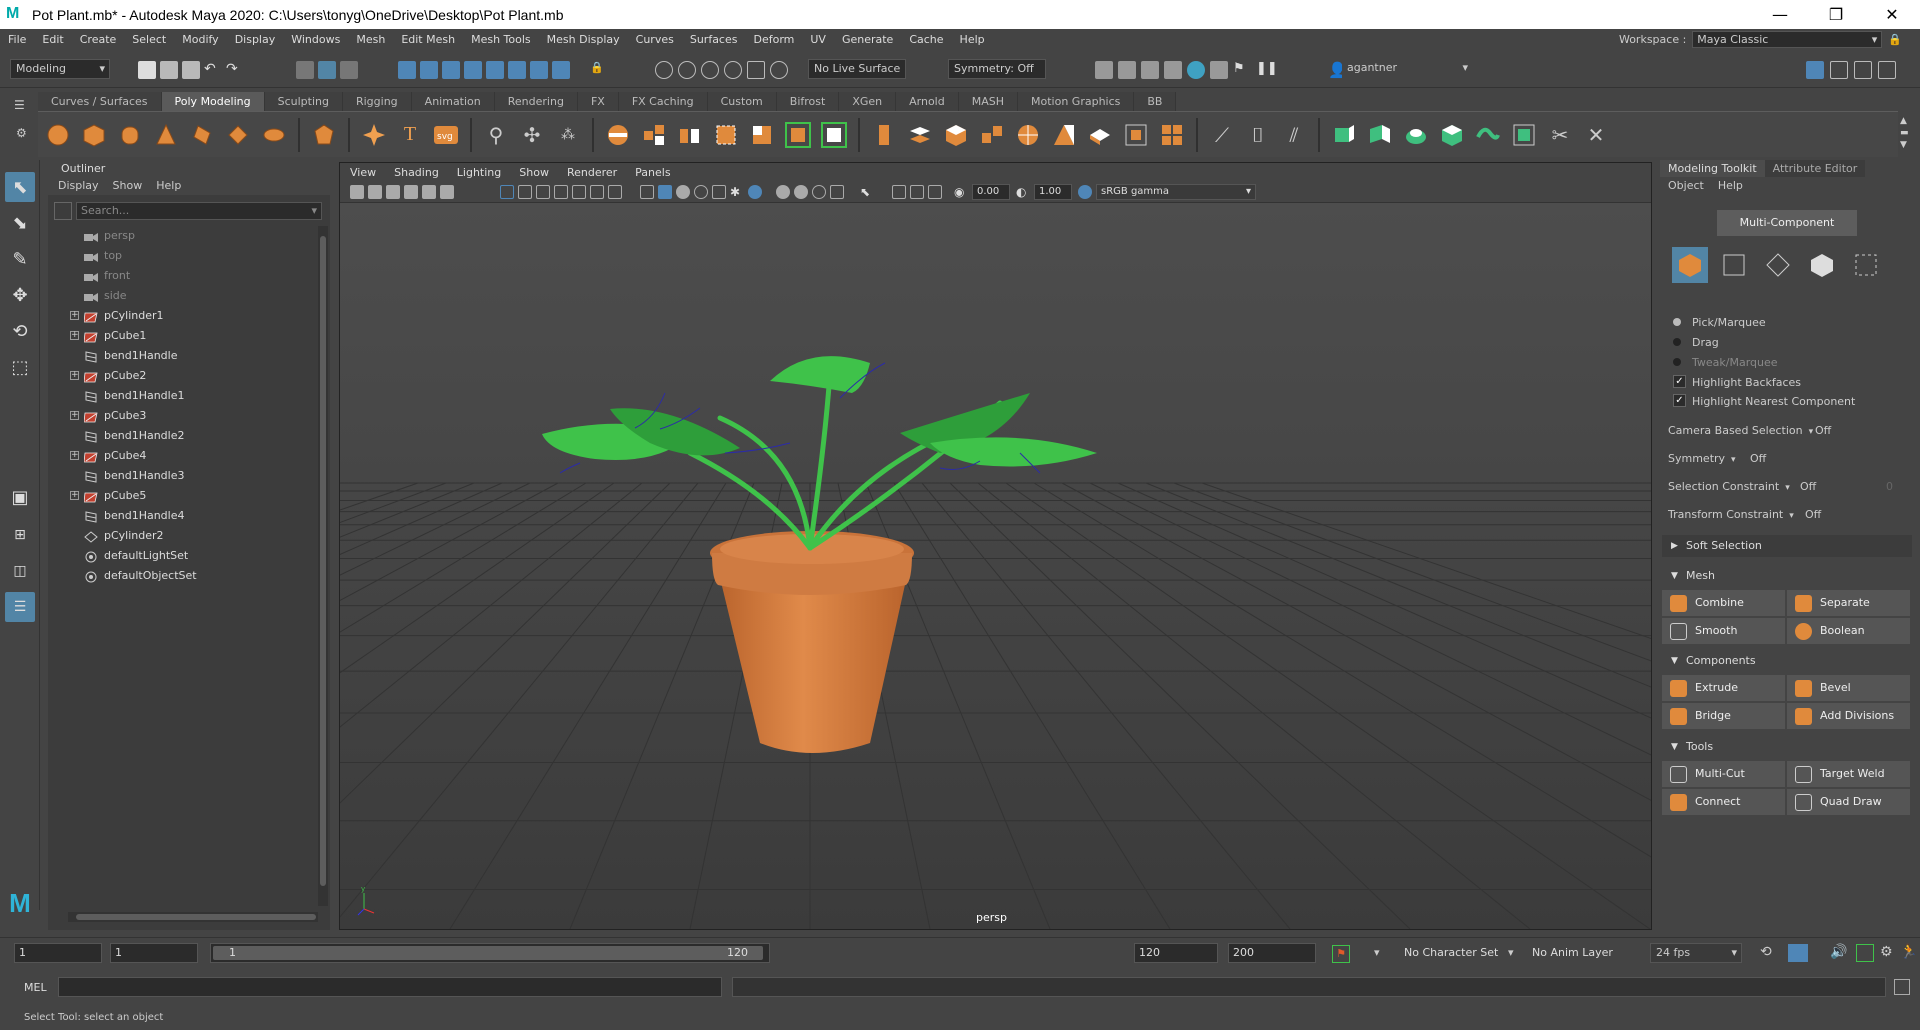 This screenshot has height=1030, width=1920. What do you see at coordinates (1787, 576) in the screenshot?
I see `mesh-section-header: ▼ Mesh` at bounding box center [1787, 576].